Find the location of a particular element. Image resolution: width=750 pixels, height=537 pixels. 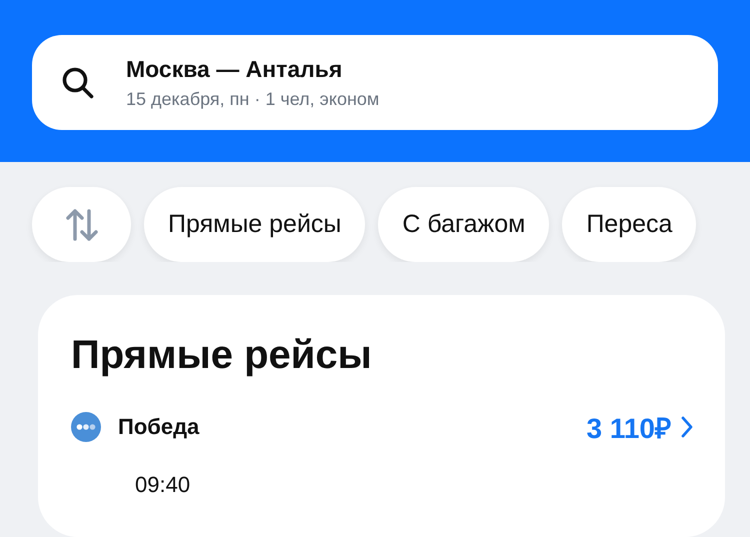

section-title: Прямые рейсы is located at coordinates (222, 355).